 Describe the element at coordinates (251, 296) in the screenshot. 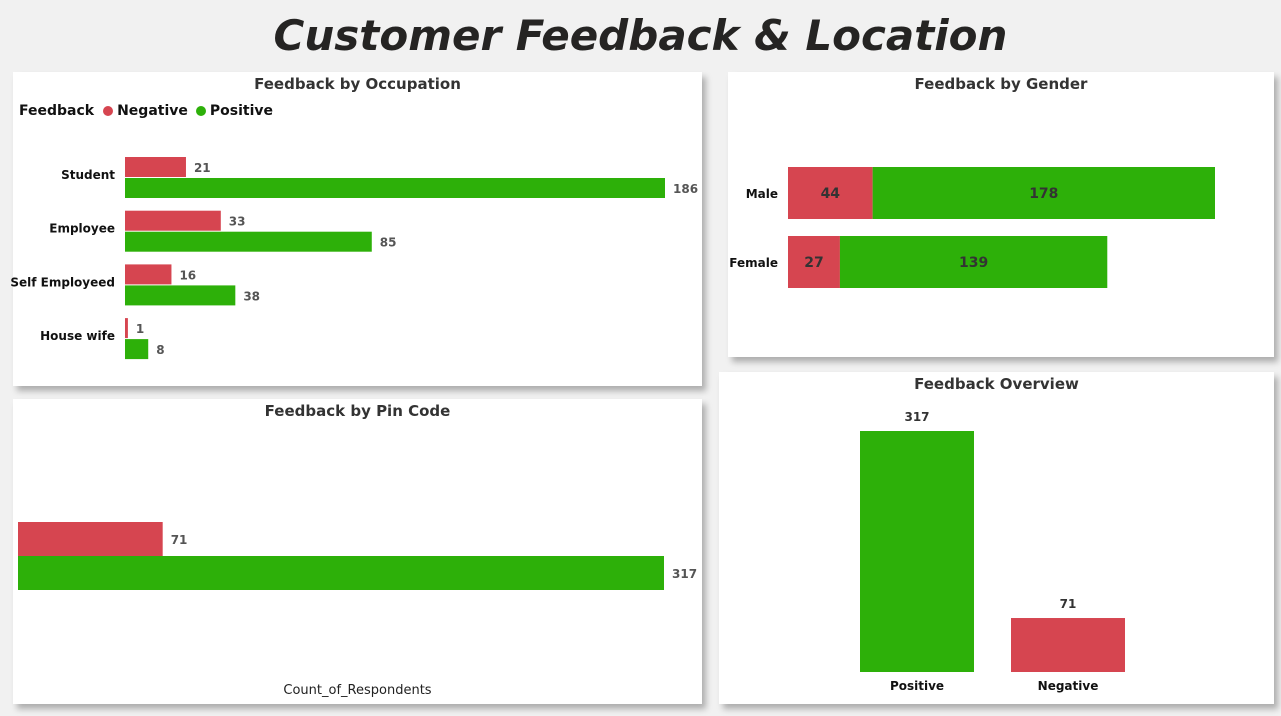

I see `data-label-positive-self-employeed: 38` at that location.